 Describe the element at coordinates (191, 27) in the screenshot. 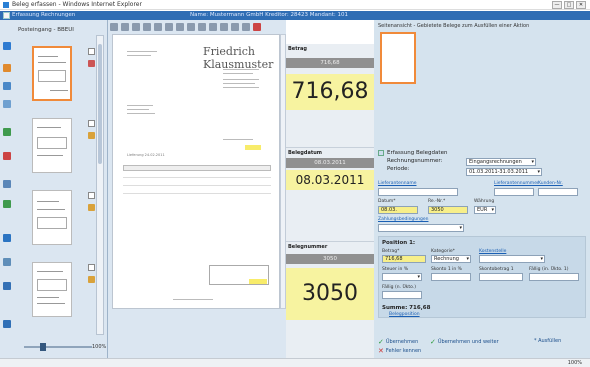

I see `search-icon` at that location.